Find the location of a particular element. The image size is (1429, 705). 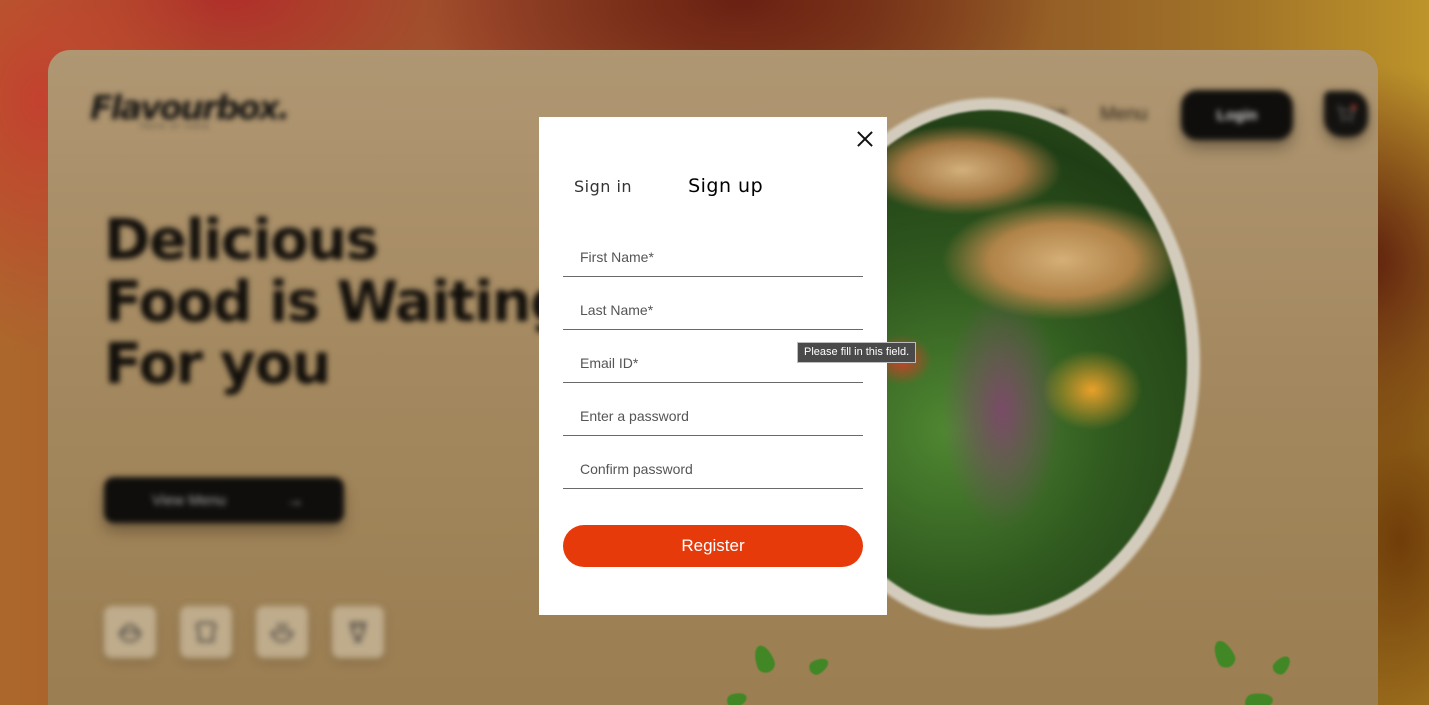

tab-sign-up: Sign up is located at coordinates (725, 186).